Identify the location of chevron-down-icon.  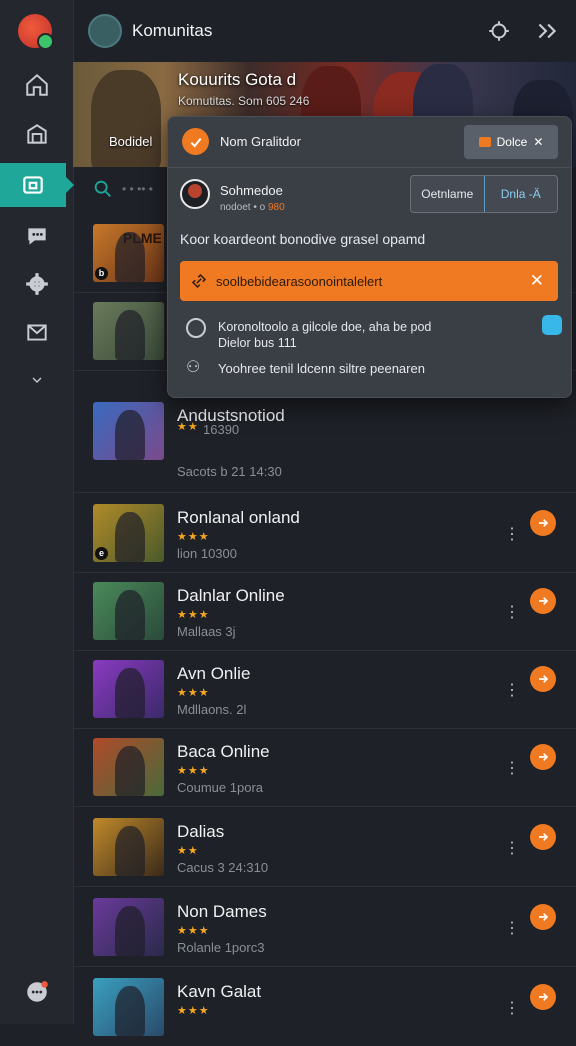
(36, 380).